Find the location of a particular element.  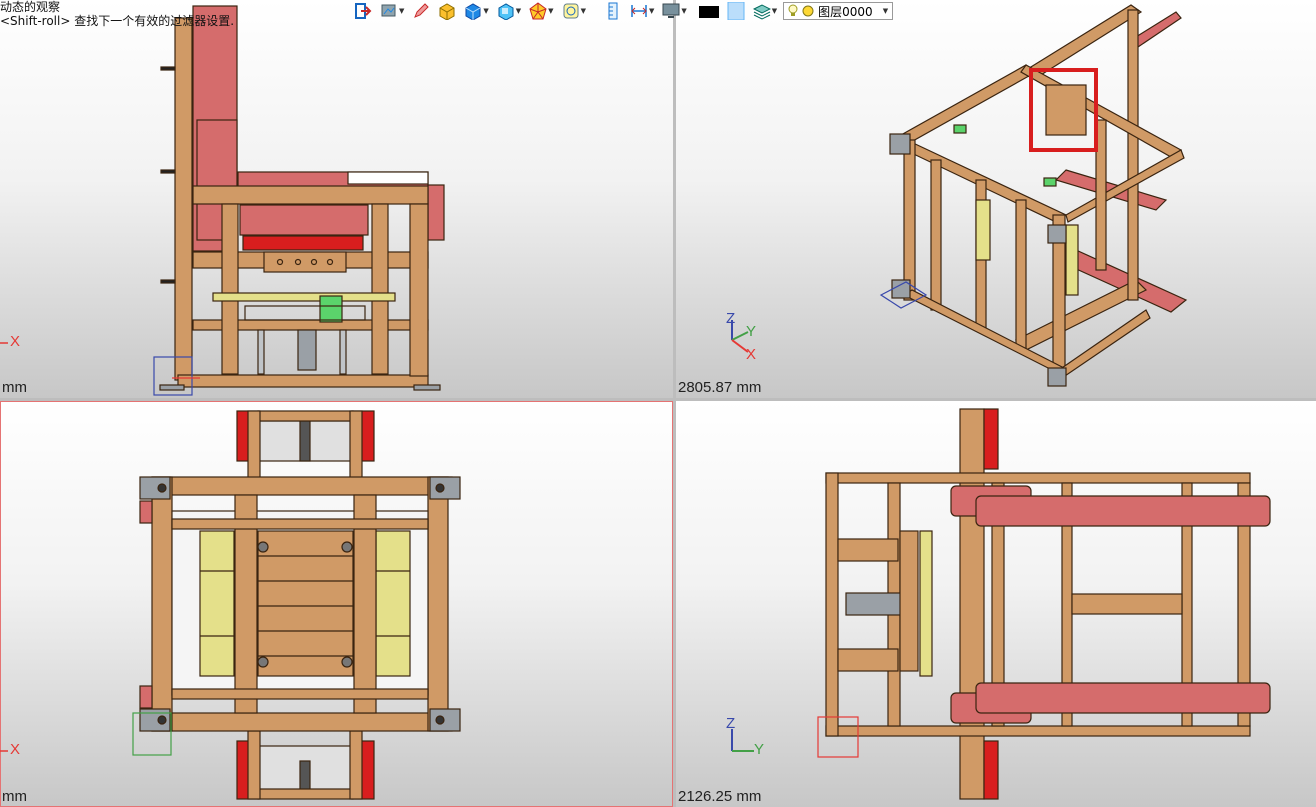

pencil-icon is located at coordinates (422, 10).